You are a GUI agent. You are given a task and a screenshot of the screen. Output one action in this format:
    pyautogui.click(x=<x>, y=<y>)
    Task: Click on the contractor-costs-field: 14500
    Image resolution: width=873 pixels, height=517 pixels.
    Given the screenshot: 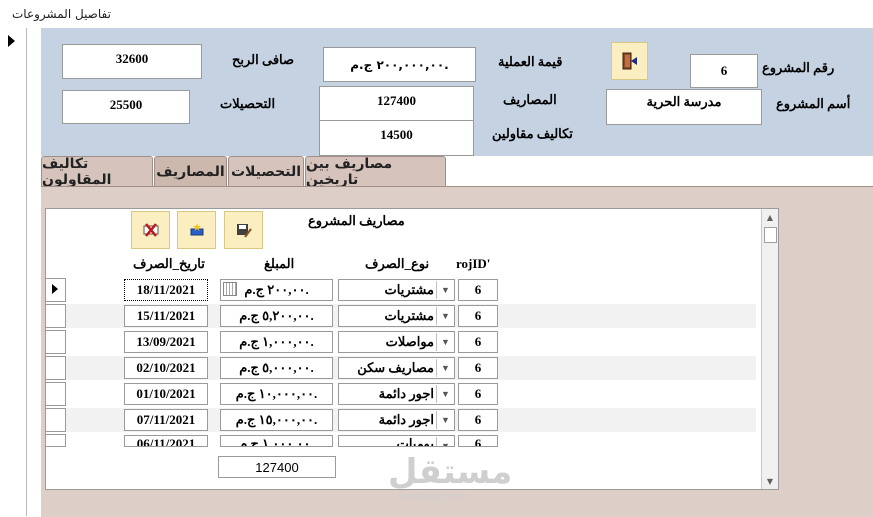 What is the action you would take?
    pyautogui.click(x=396, y=138)
    